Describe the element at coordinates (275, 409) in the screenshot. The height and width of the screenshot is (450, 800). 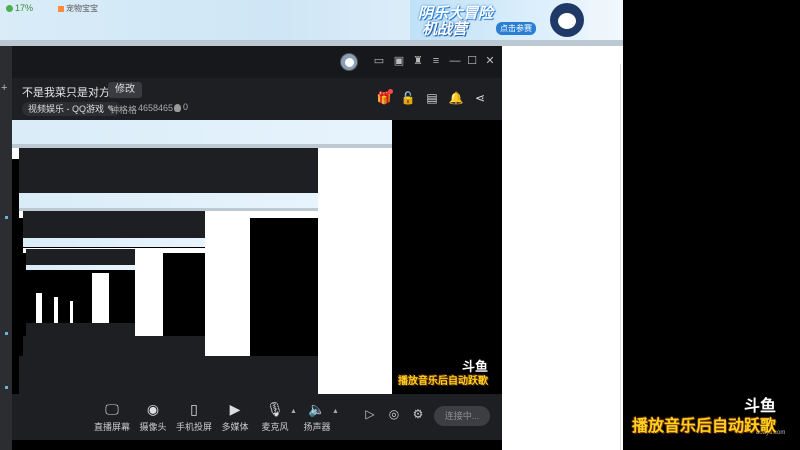
I see `microphone-icon: 🎙` at that location.